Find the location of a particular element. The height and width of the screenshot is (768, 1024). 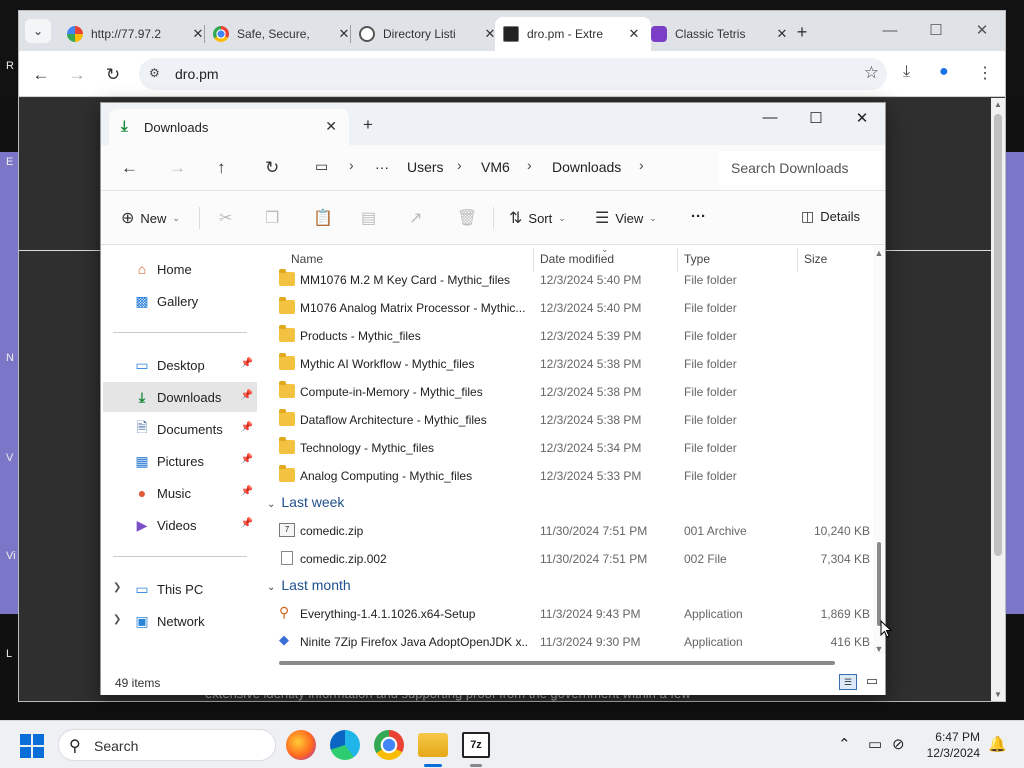

more-options-button: ··· is located at coordinates (698, 216).